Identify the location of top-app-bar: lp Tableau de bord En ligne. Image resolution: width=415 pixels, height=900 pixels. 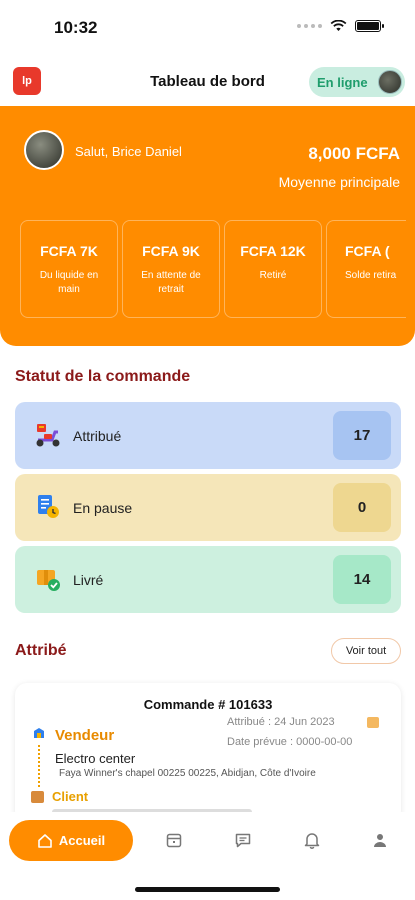
(207, 81).